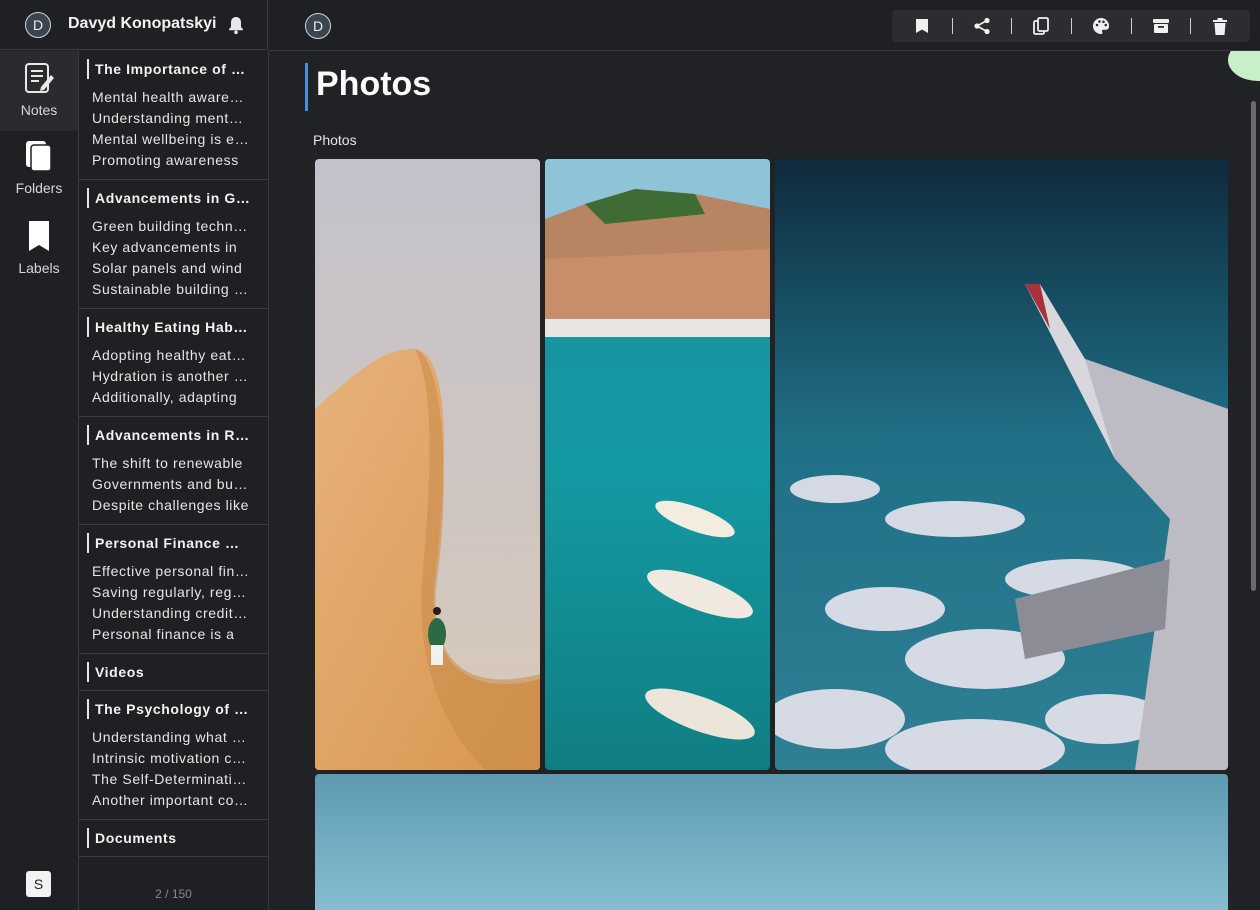 The height and width of the screenshot is (910, 1260). What do you see at coordinates (170, 289) in the screenshot?
I see `note-preview-line: Sustainable building practices` at bounding box center [170, 289].